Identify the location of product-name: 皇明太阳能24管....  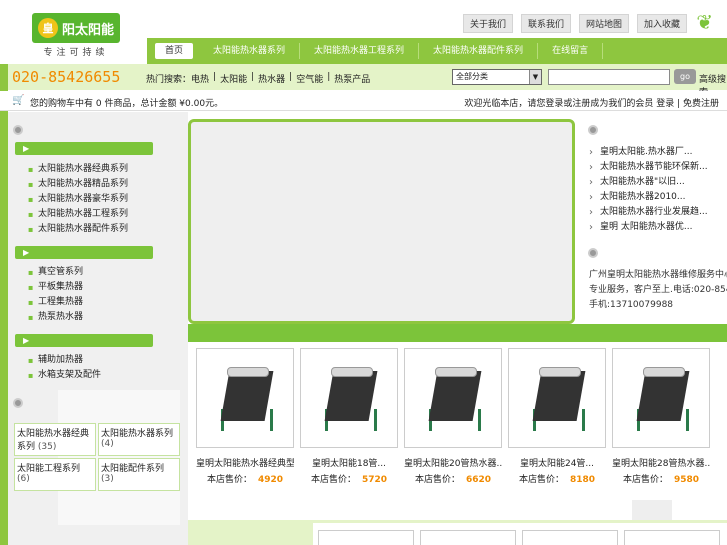
(557, 462).